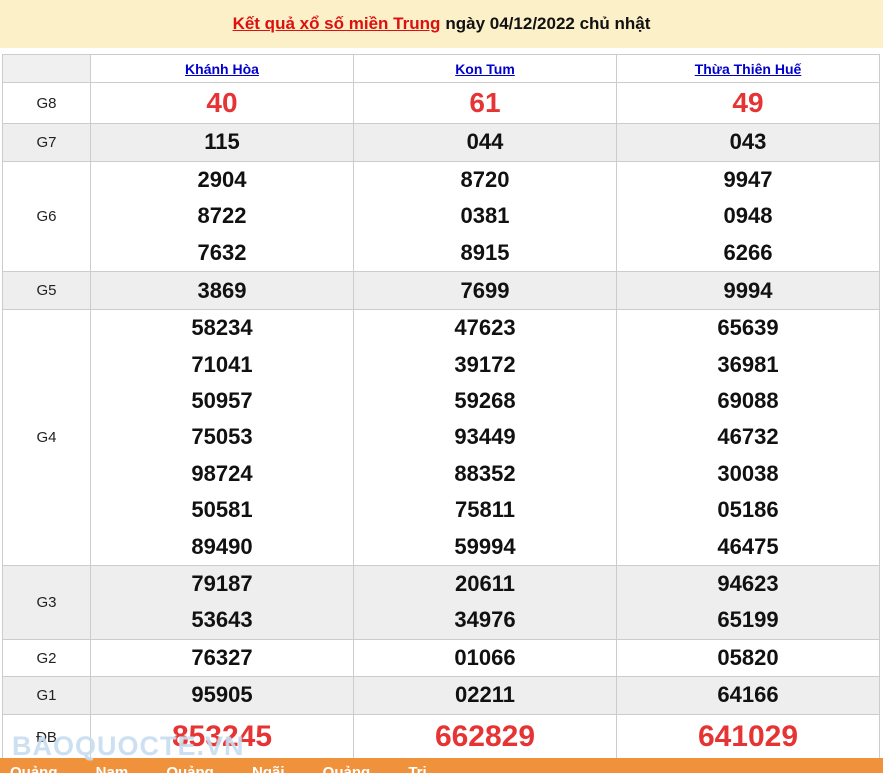 The height and width of the screenshot is (773, 883). Describe the element at coordinates (485, 510) in the screenshot. I see `prize-number: 75811` at that location.